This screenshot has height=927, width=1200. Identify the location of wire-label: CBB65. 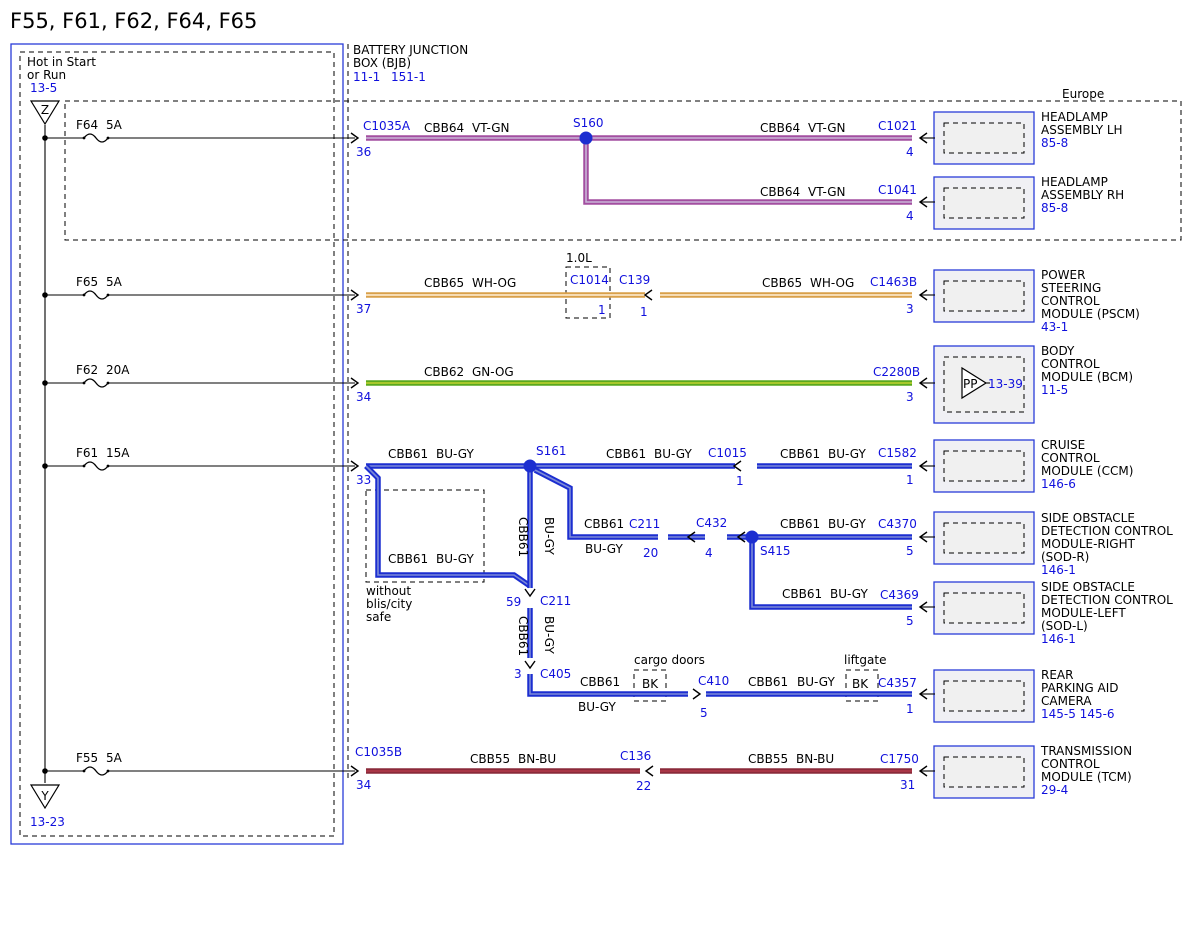
(782, 283).